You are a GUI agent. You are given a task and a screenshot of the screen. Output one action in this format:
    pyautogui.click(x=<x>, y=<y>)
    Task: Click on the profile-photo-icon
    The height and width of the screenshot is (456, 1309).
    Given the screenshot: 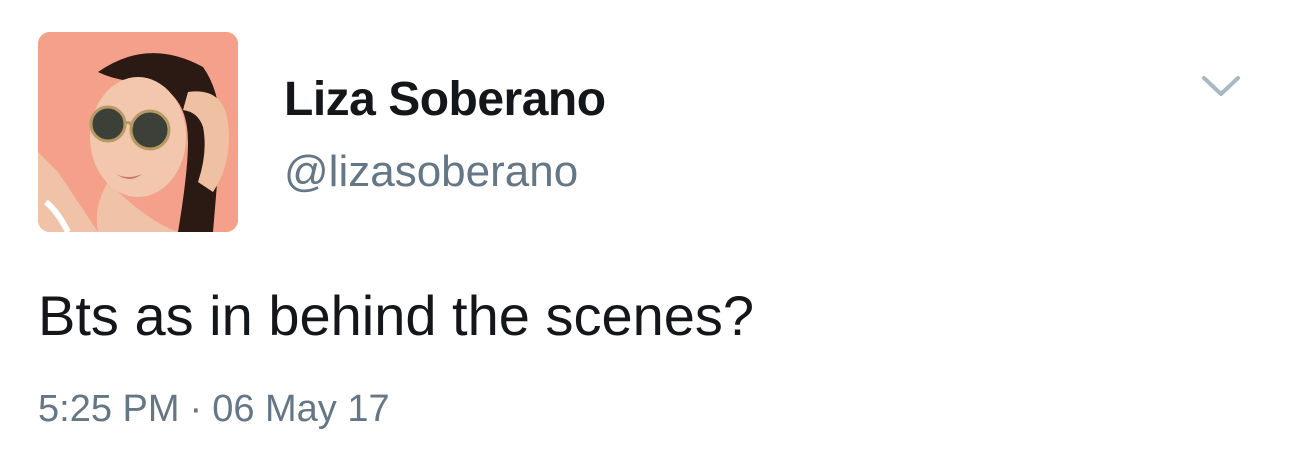 What is the action you would take?
    pyautogui.click(x=138, y=132)
    